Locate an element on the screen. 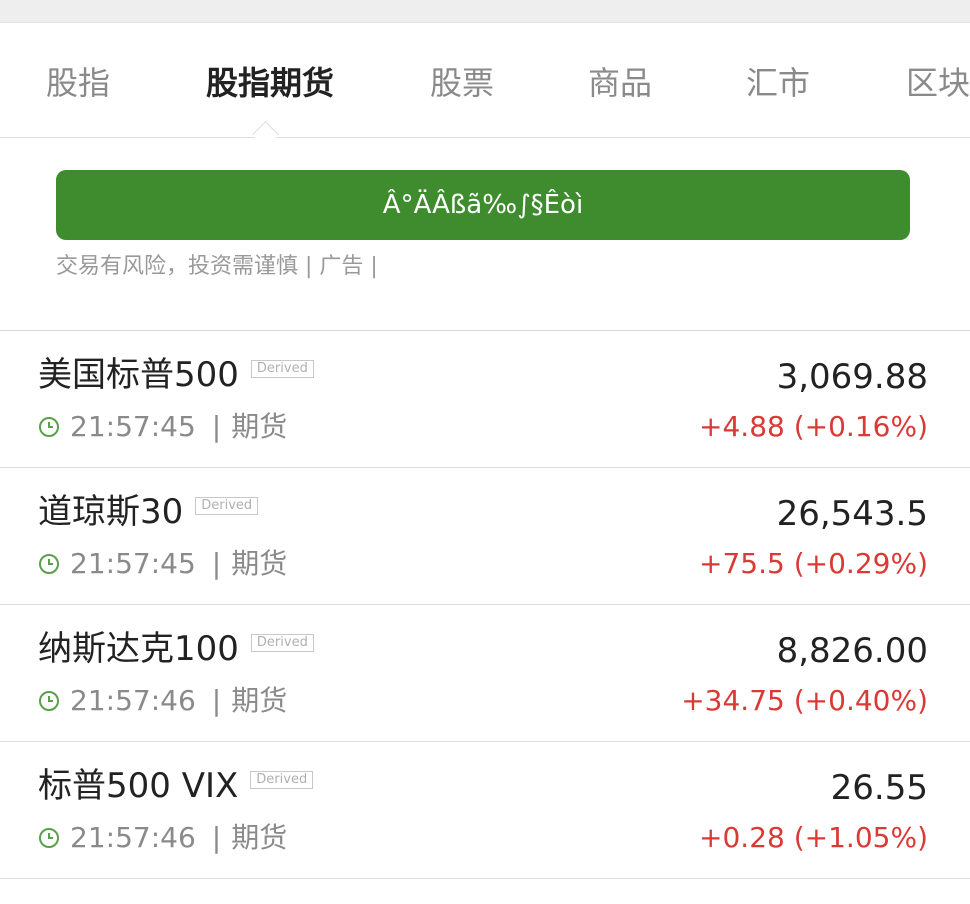 This screenshot has height=904, width=970. quote-name-text: 标普500 VIX is located at coordinates (138, 786).